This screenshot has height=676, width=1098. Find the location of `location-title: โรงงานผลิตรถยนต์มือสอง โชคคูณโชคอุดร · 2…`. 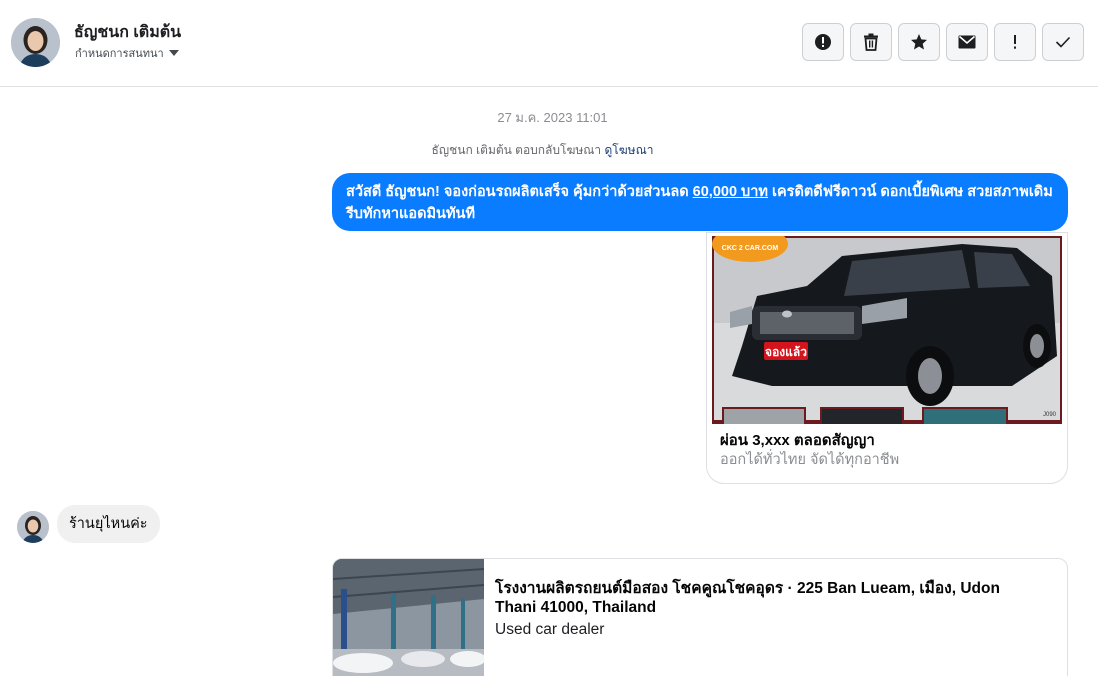

location-title: โรงงานผลิตรถยนต์มือสอง โชคคูณโชคอุดร · 2… is located at coordinates (747, 598).